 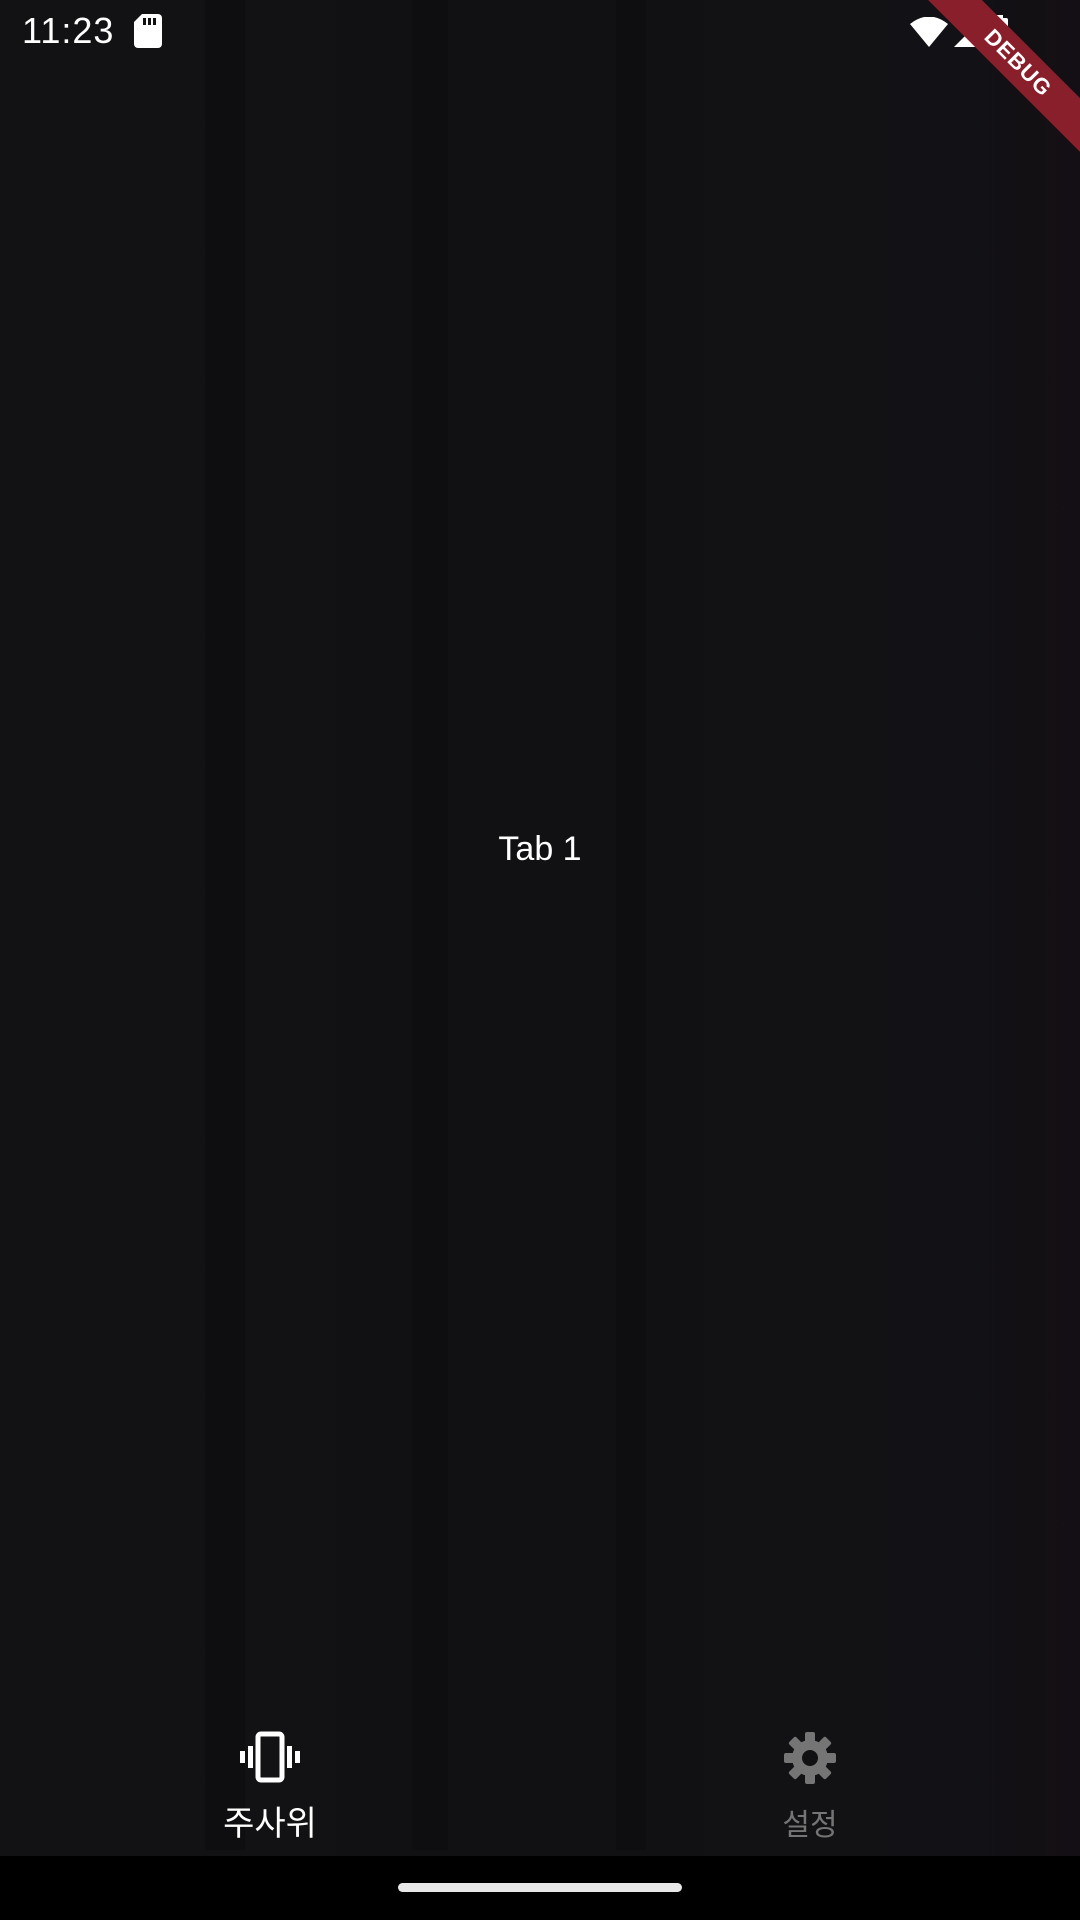 What do you see at coordinates (810, 1825) in the screenshot?
I see `nav-label-settings: 설정` at bounding box center [810, 1825].